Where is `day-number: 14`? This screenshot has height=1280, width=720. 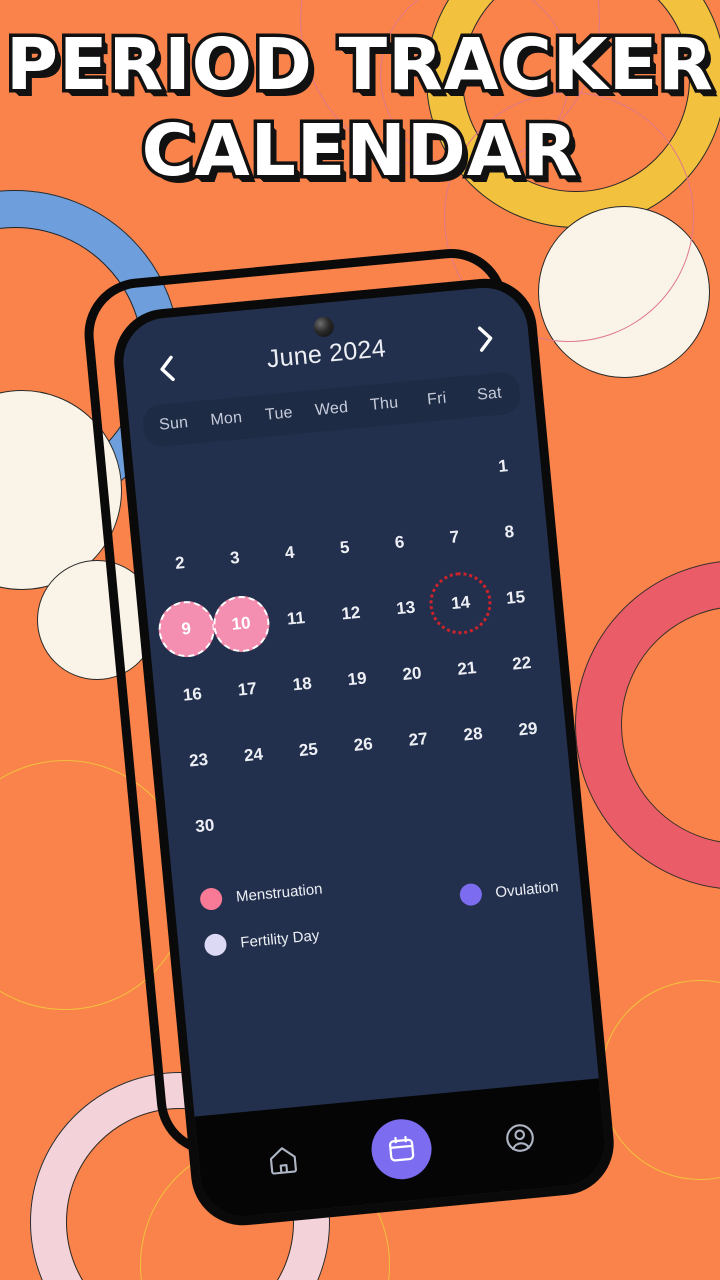 day-number: 14 is located at coordinates (460, 603).